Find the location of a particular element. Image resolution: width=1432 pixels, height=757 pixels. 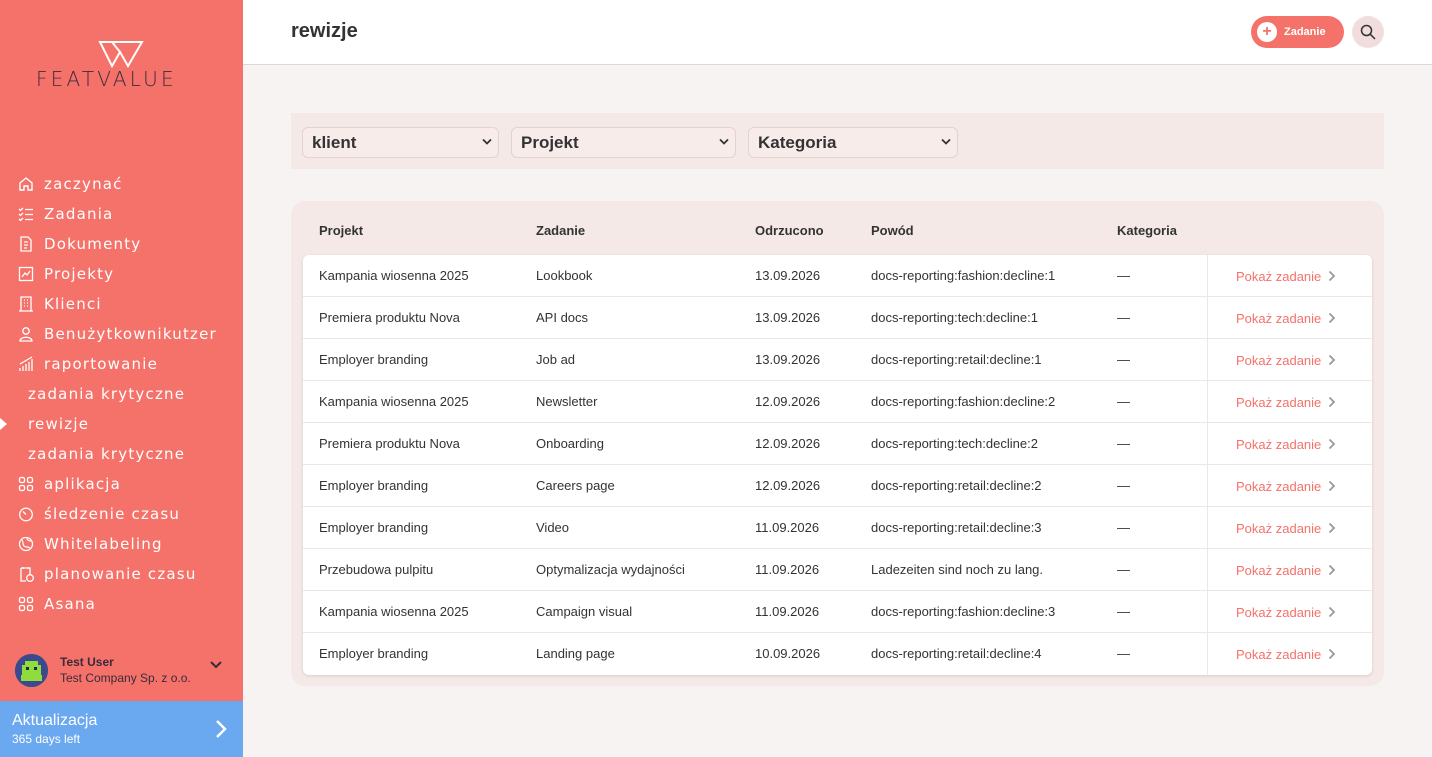

sidebar-item-label: śledzenie czasu is located at coordinates (112, 514).